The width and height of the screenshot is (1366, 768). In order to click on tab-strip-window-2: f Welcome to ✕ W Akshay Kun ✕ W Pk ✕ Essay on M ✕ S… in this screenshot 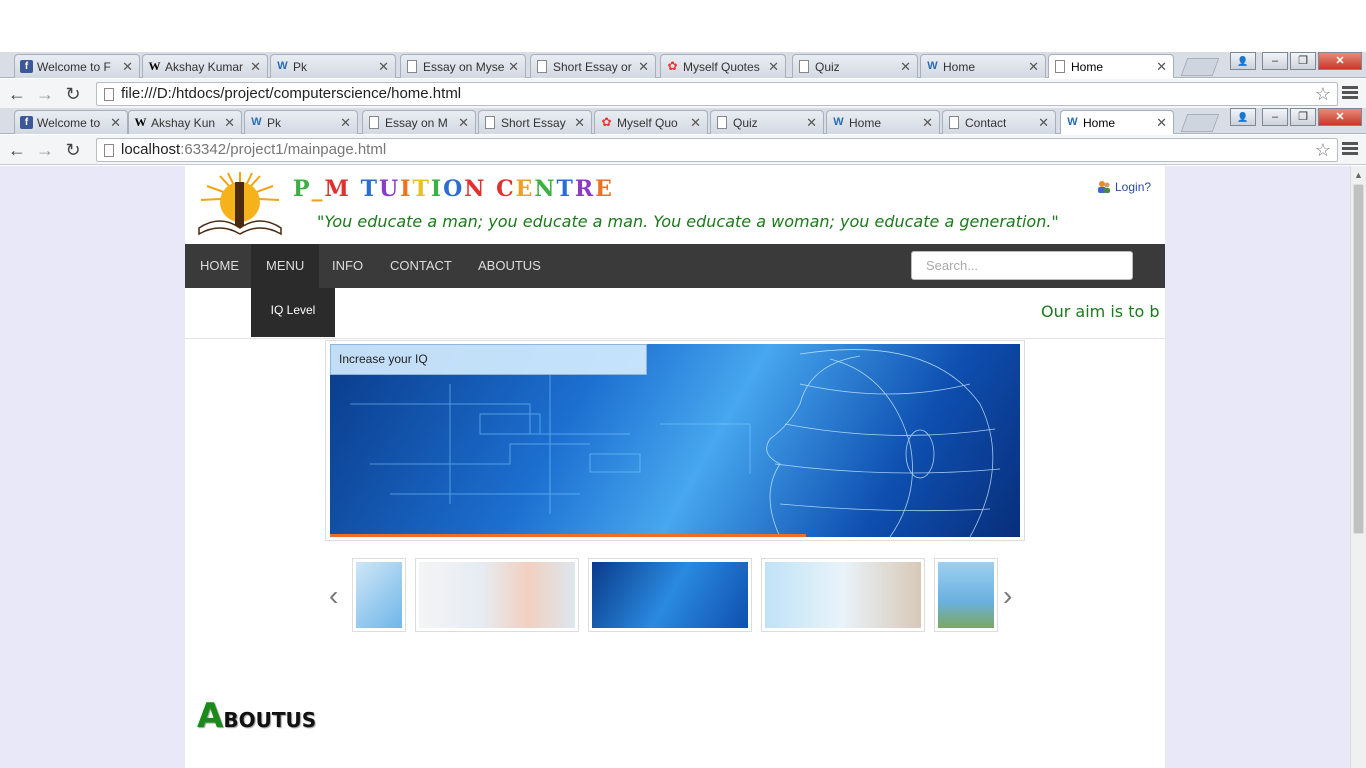, I will do `click(683, 121)`.